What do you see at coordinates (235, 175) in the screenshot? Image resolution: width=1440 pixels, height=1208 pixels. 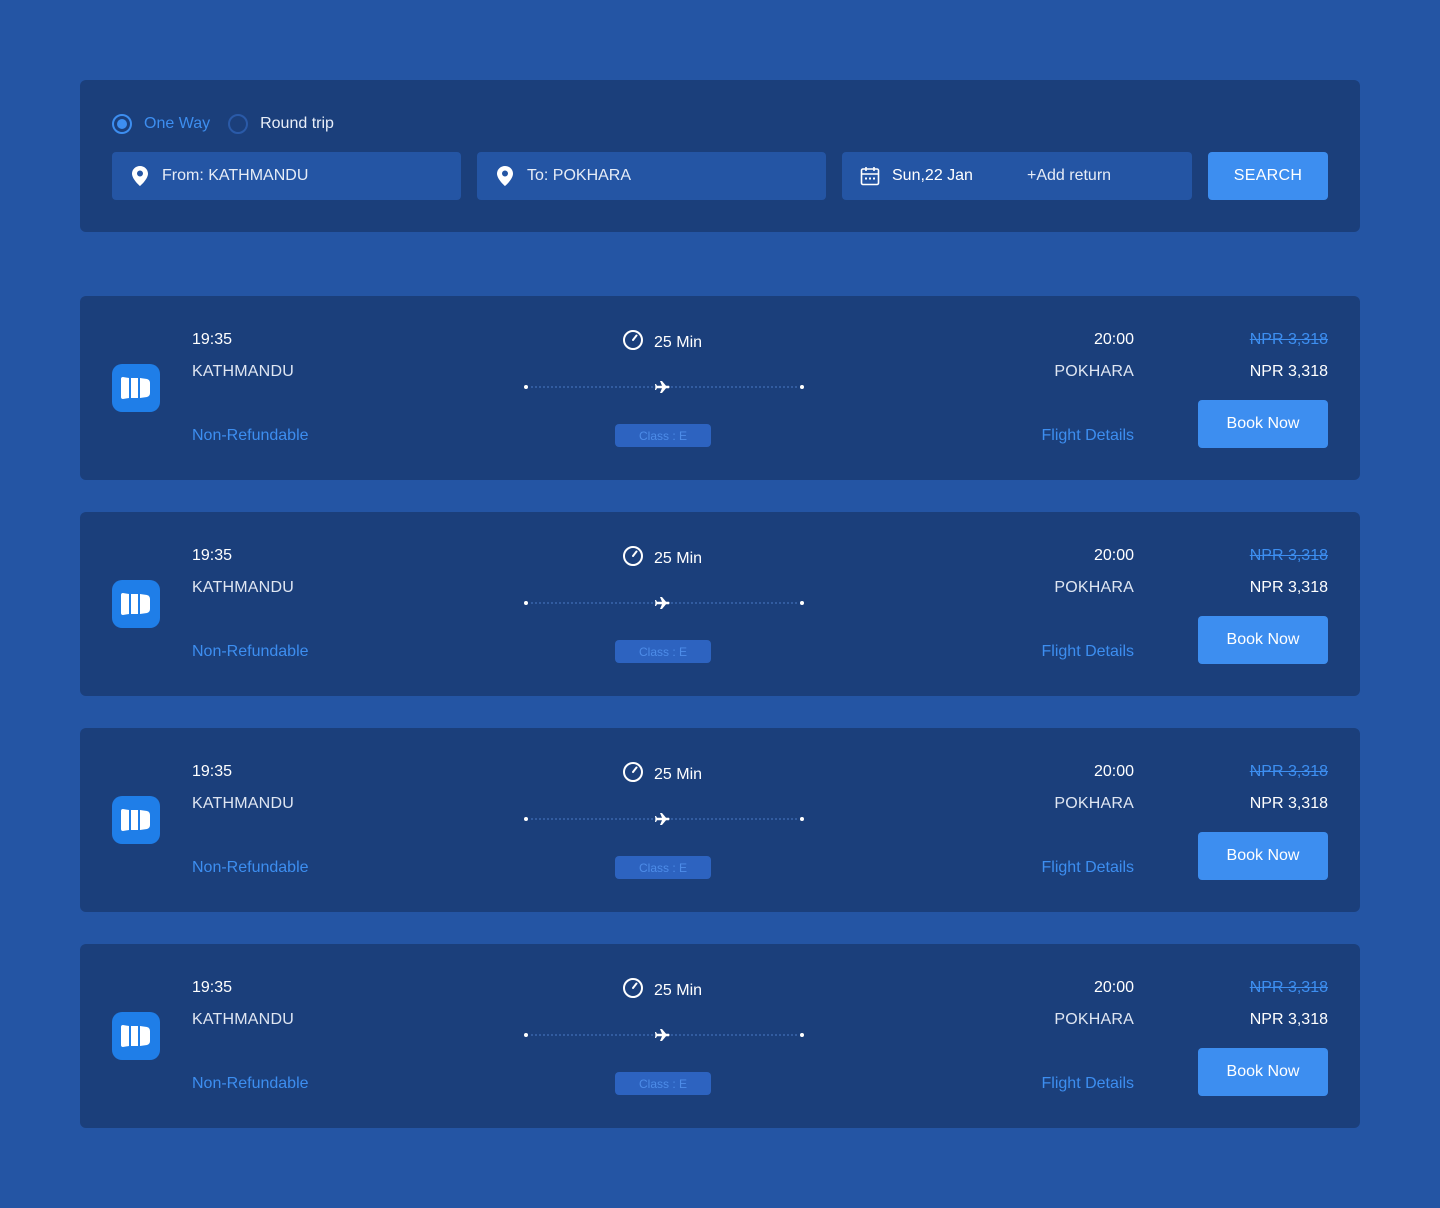 I see `from-value: From: KATHMANDU` at bounding box center [235, 175].